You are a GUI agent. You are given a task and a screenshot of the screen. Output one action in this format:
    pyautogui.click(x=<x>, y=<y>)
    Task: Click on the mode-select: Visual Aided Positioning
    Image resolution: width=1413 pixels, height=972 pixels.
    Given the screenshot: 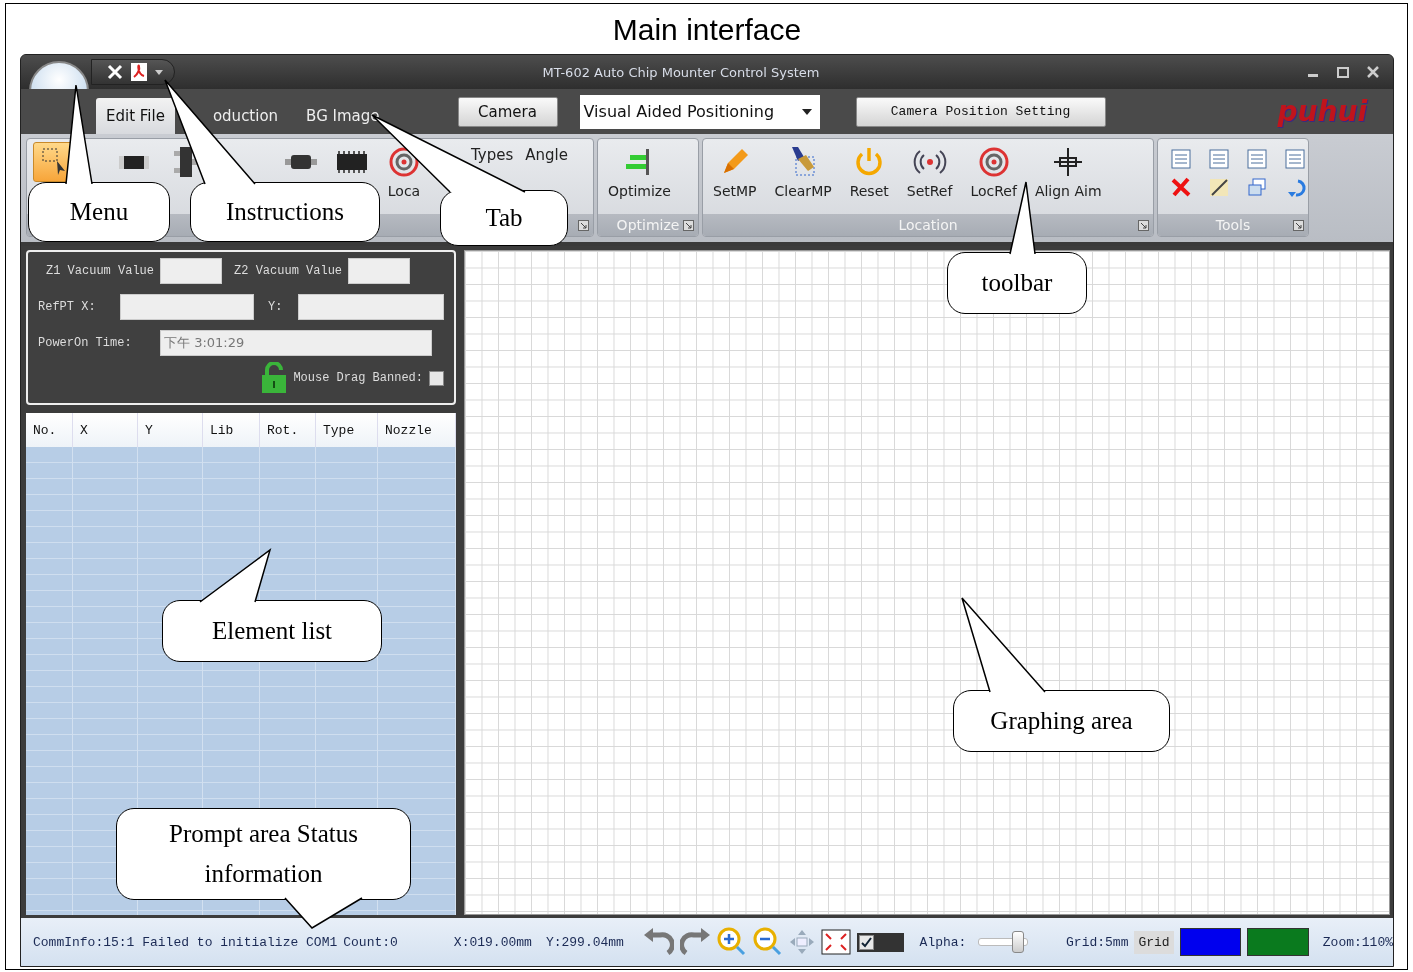 What is the action you would take?
    pyautogui.click(x=699, y=111)
    